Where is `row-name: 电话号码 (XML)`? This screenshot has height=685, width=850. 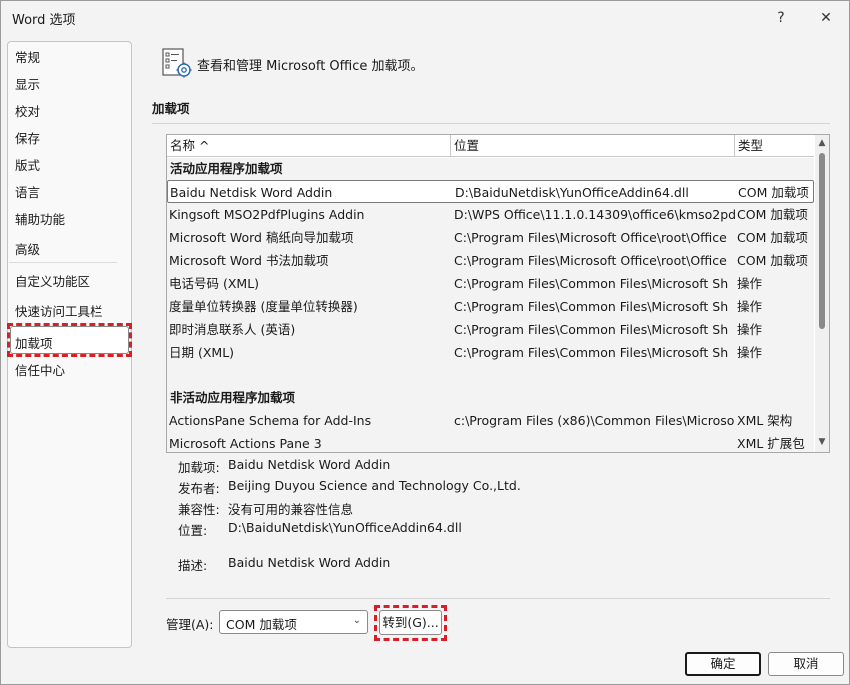
row-name: 电话号码 (XML) is located at coordinates (214, 283).